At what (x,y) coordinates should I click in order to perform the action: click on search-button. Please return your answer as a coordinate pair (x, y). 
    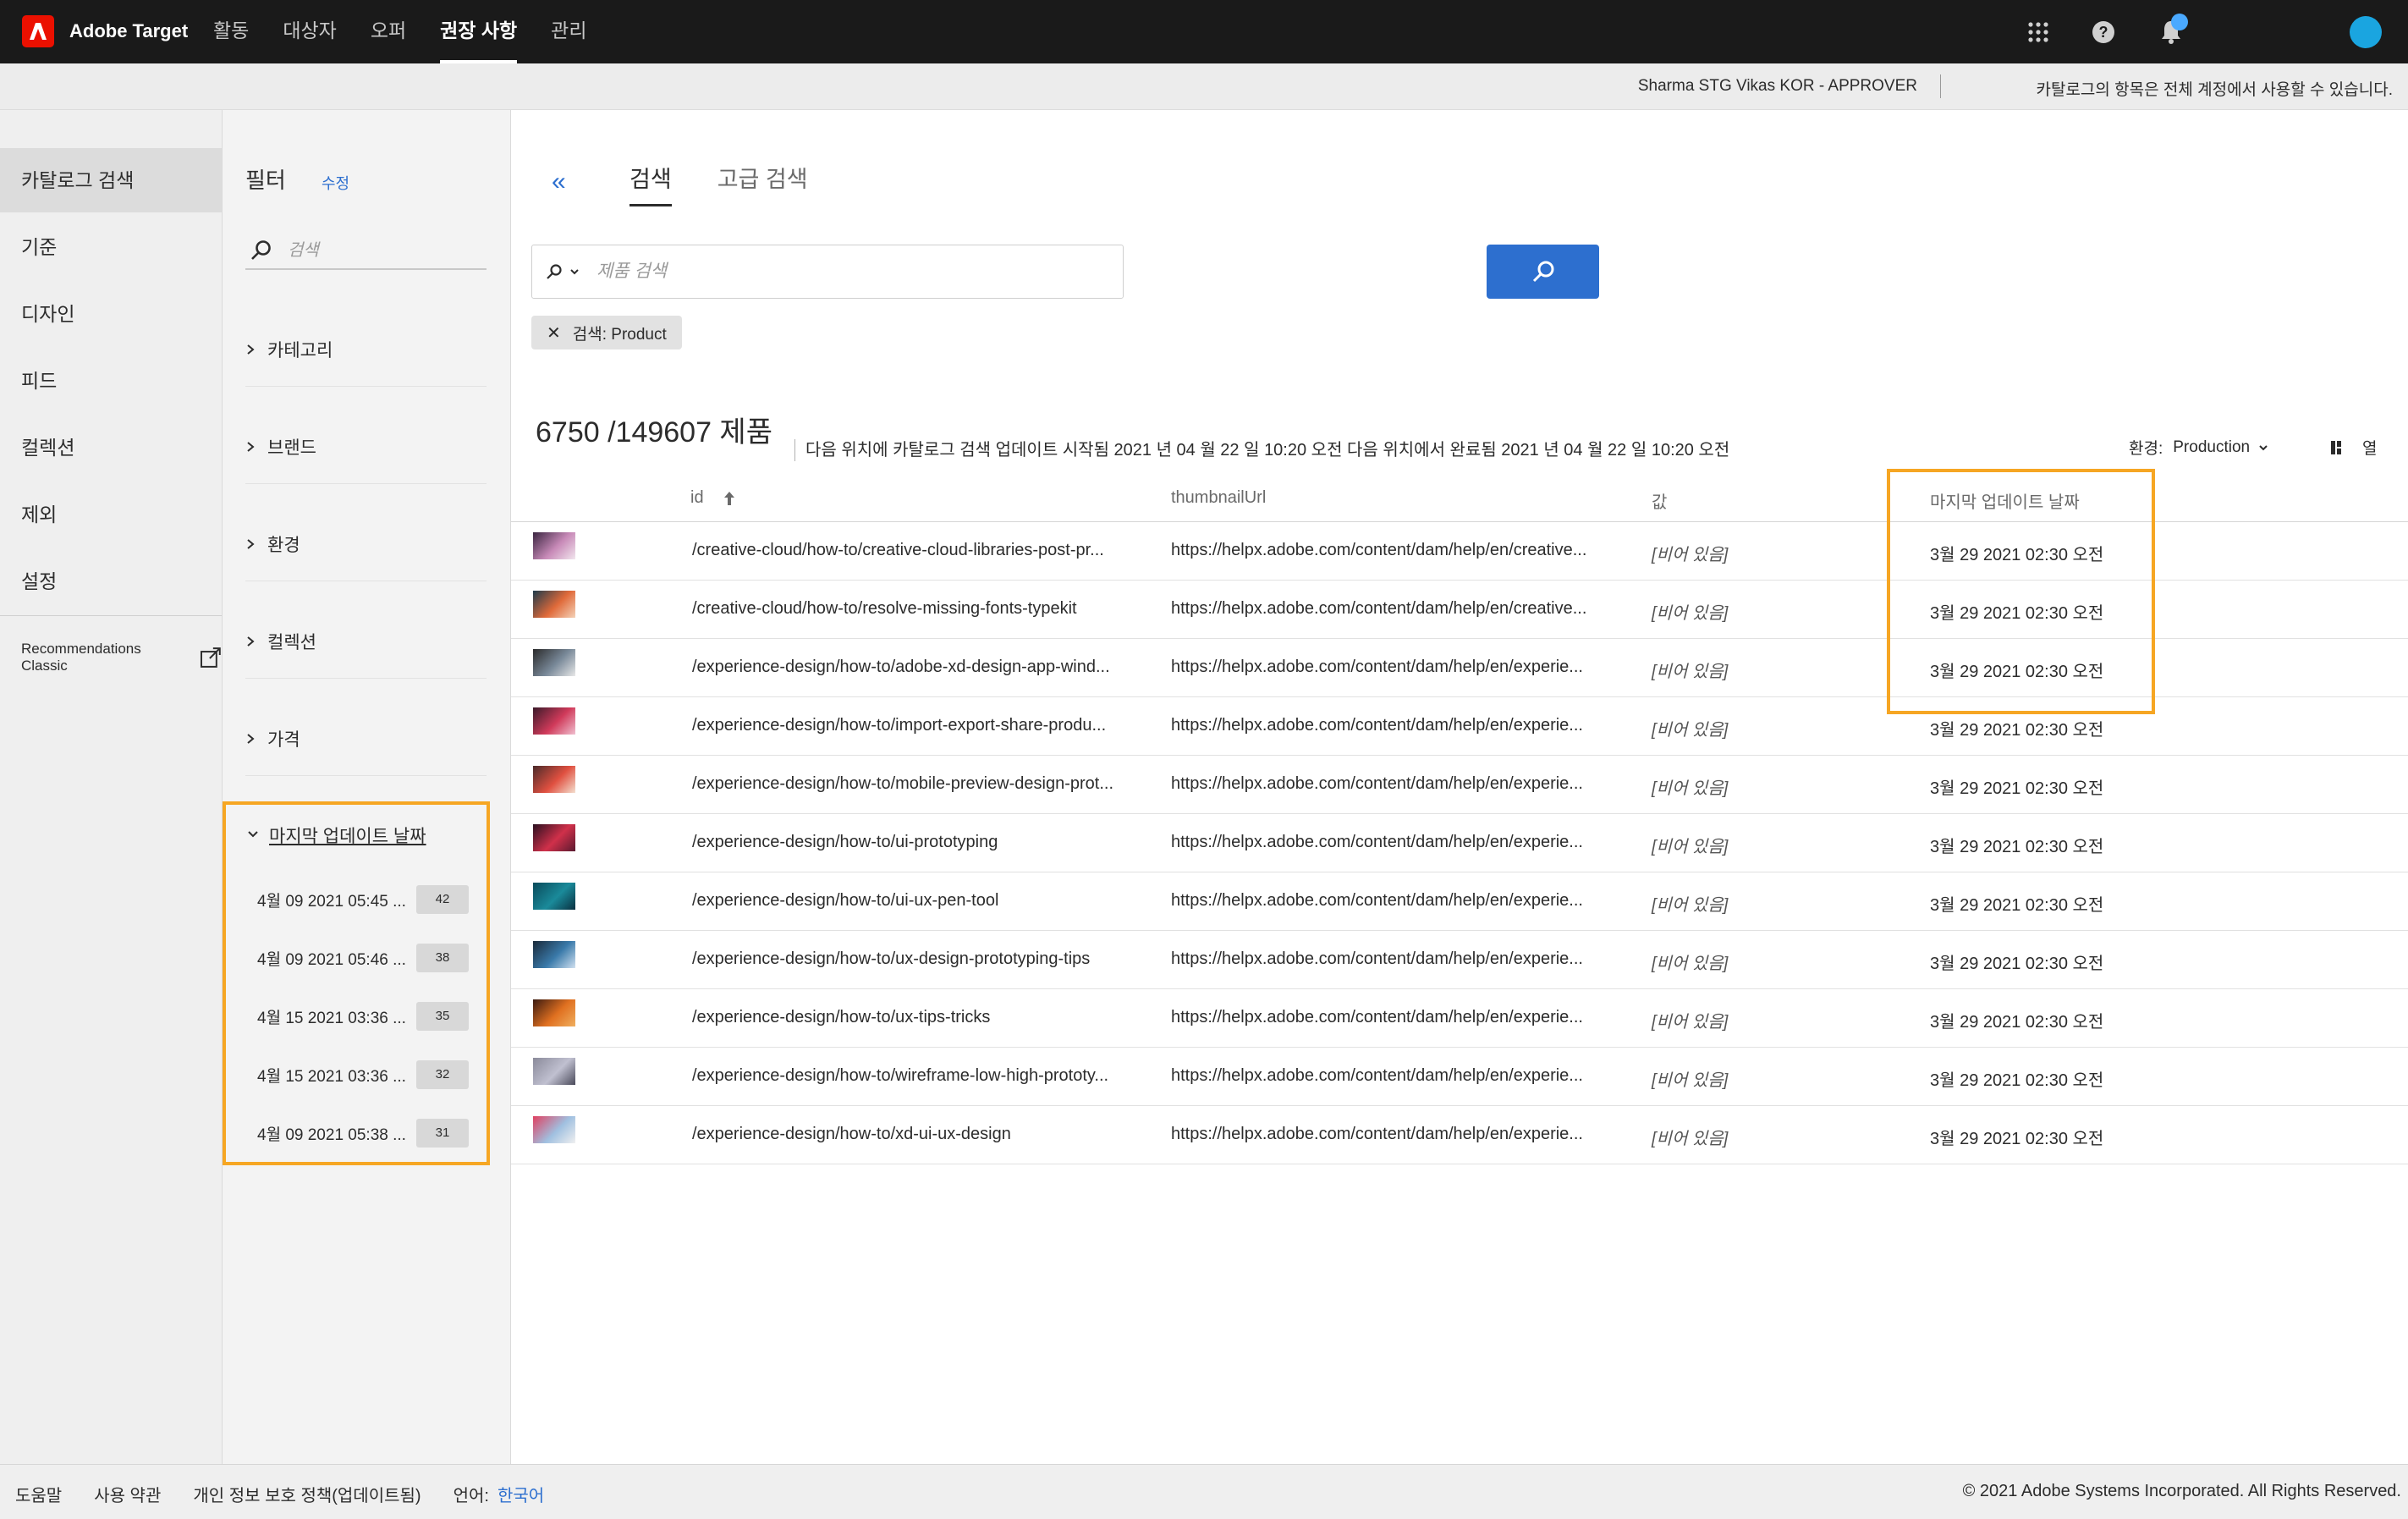
    Looking at the image, I should click on (1543, 272).